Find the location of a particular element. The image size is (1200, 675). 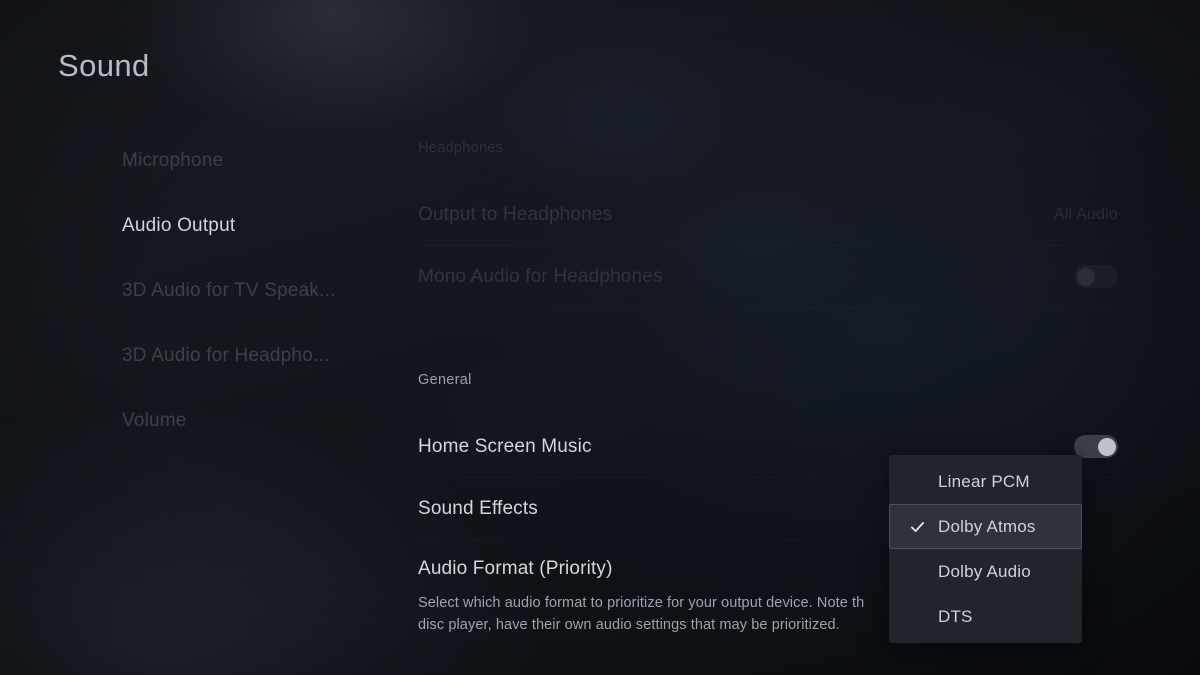

row-label: Mono Audio for Headphones is located at coordinates (540, 276).